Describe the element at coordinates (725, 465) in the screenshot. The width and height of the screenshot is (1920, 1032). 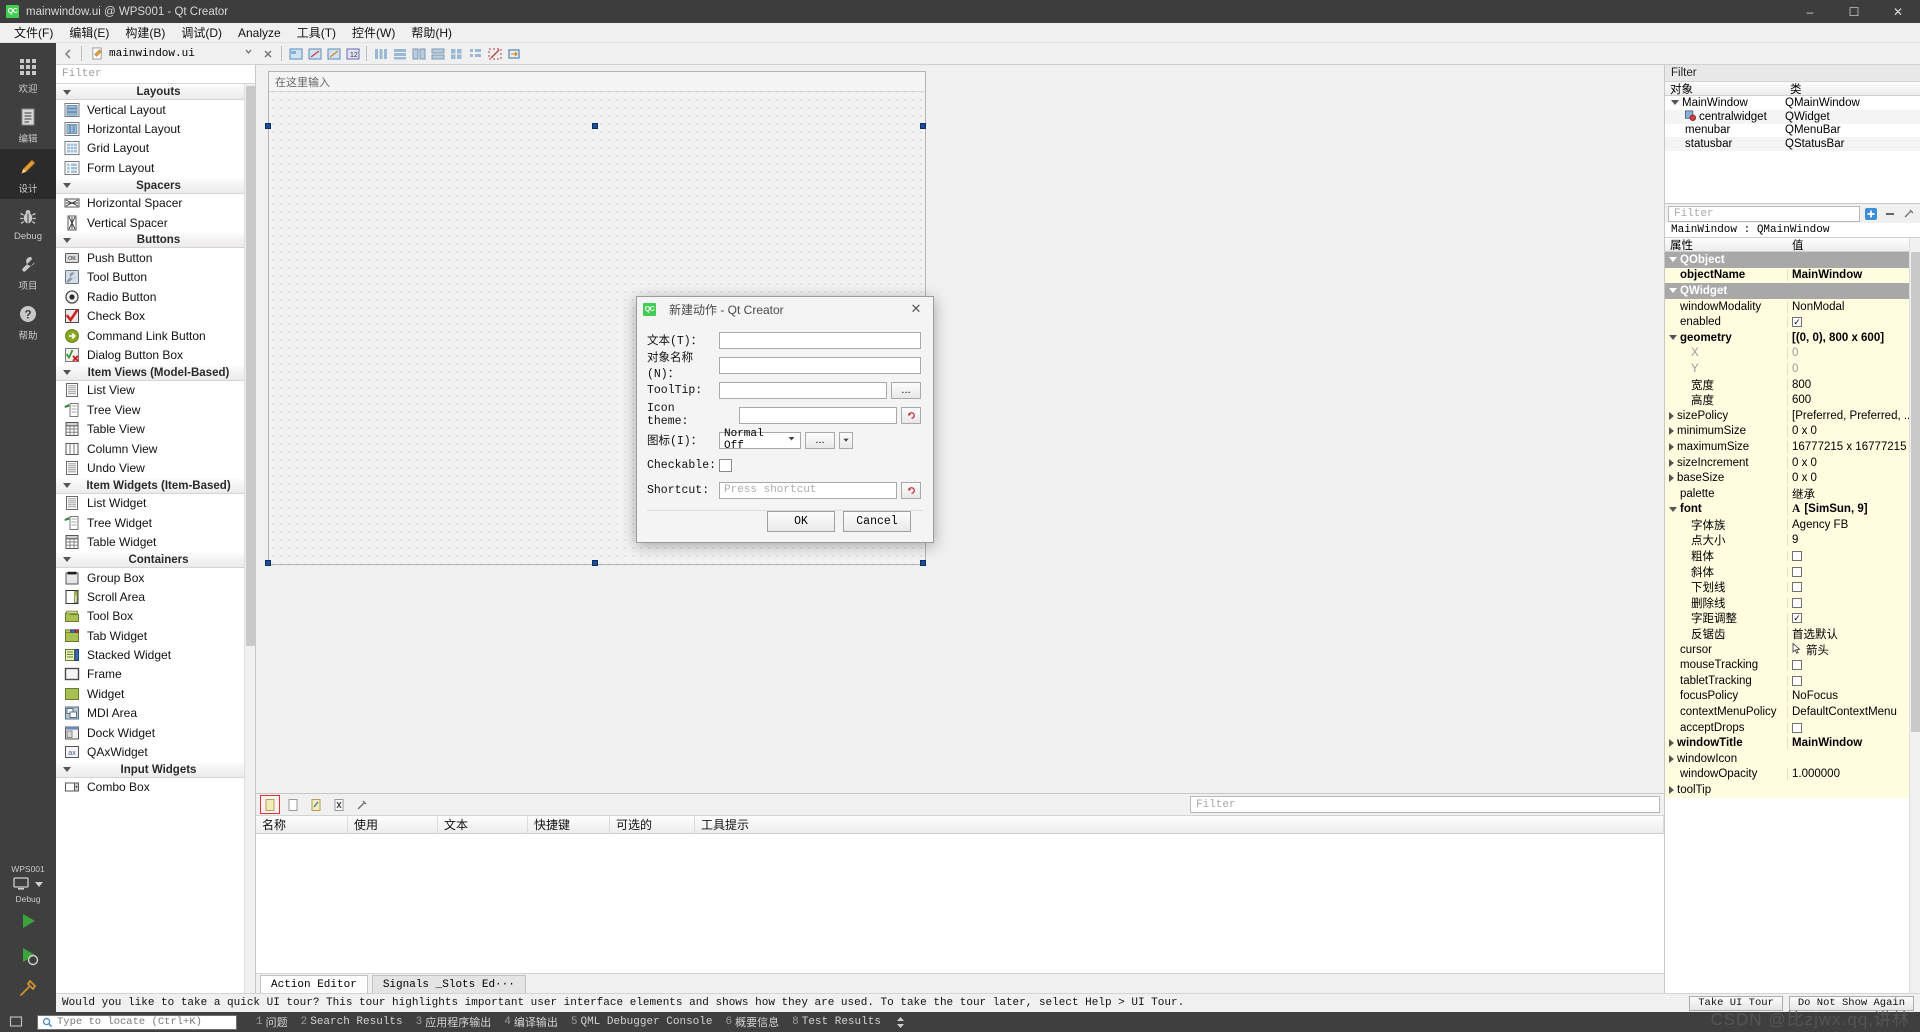
I see `checkable-checkbox` at that location.